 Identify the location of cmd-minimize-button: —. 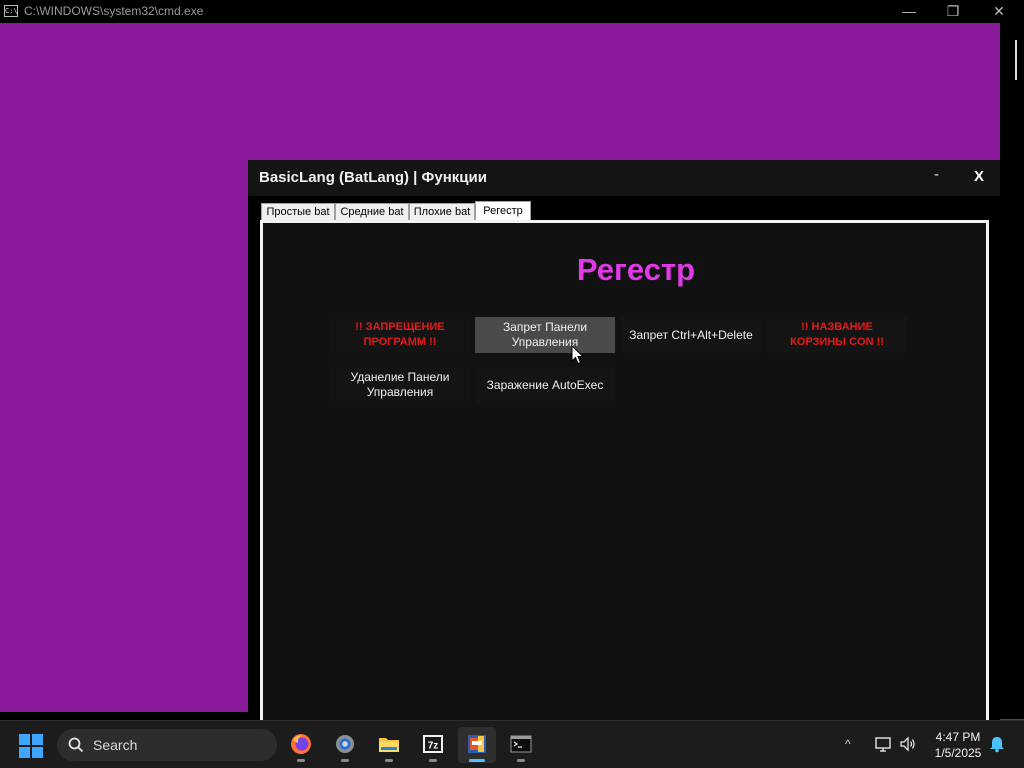
(909, 11).